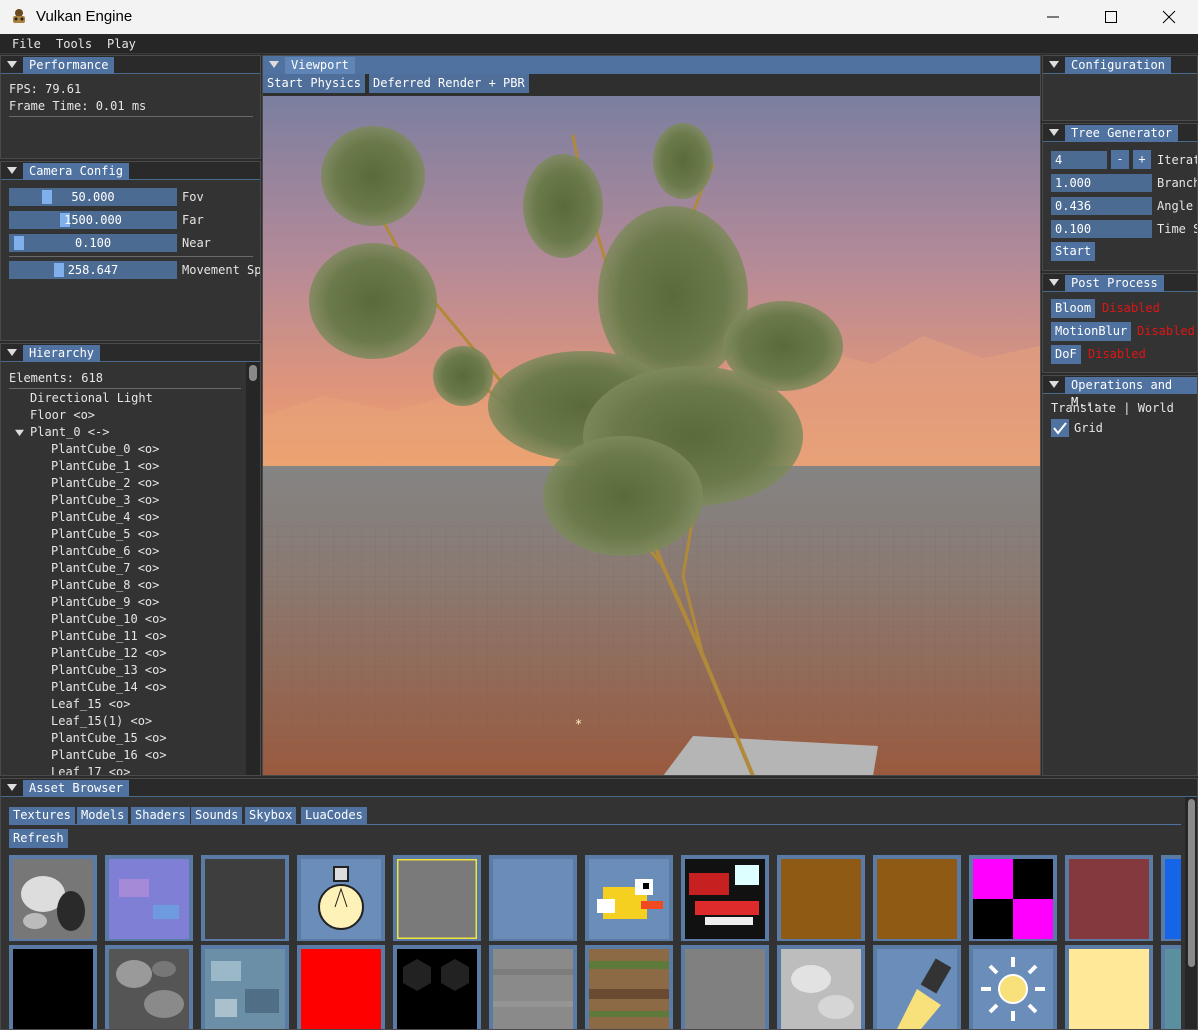 Image resolution: width=1198 pixels, height=1030 pixels. I want to click on far-slider: 1500.000, so click(93, 220).